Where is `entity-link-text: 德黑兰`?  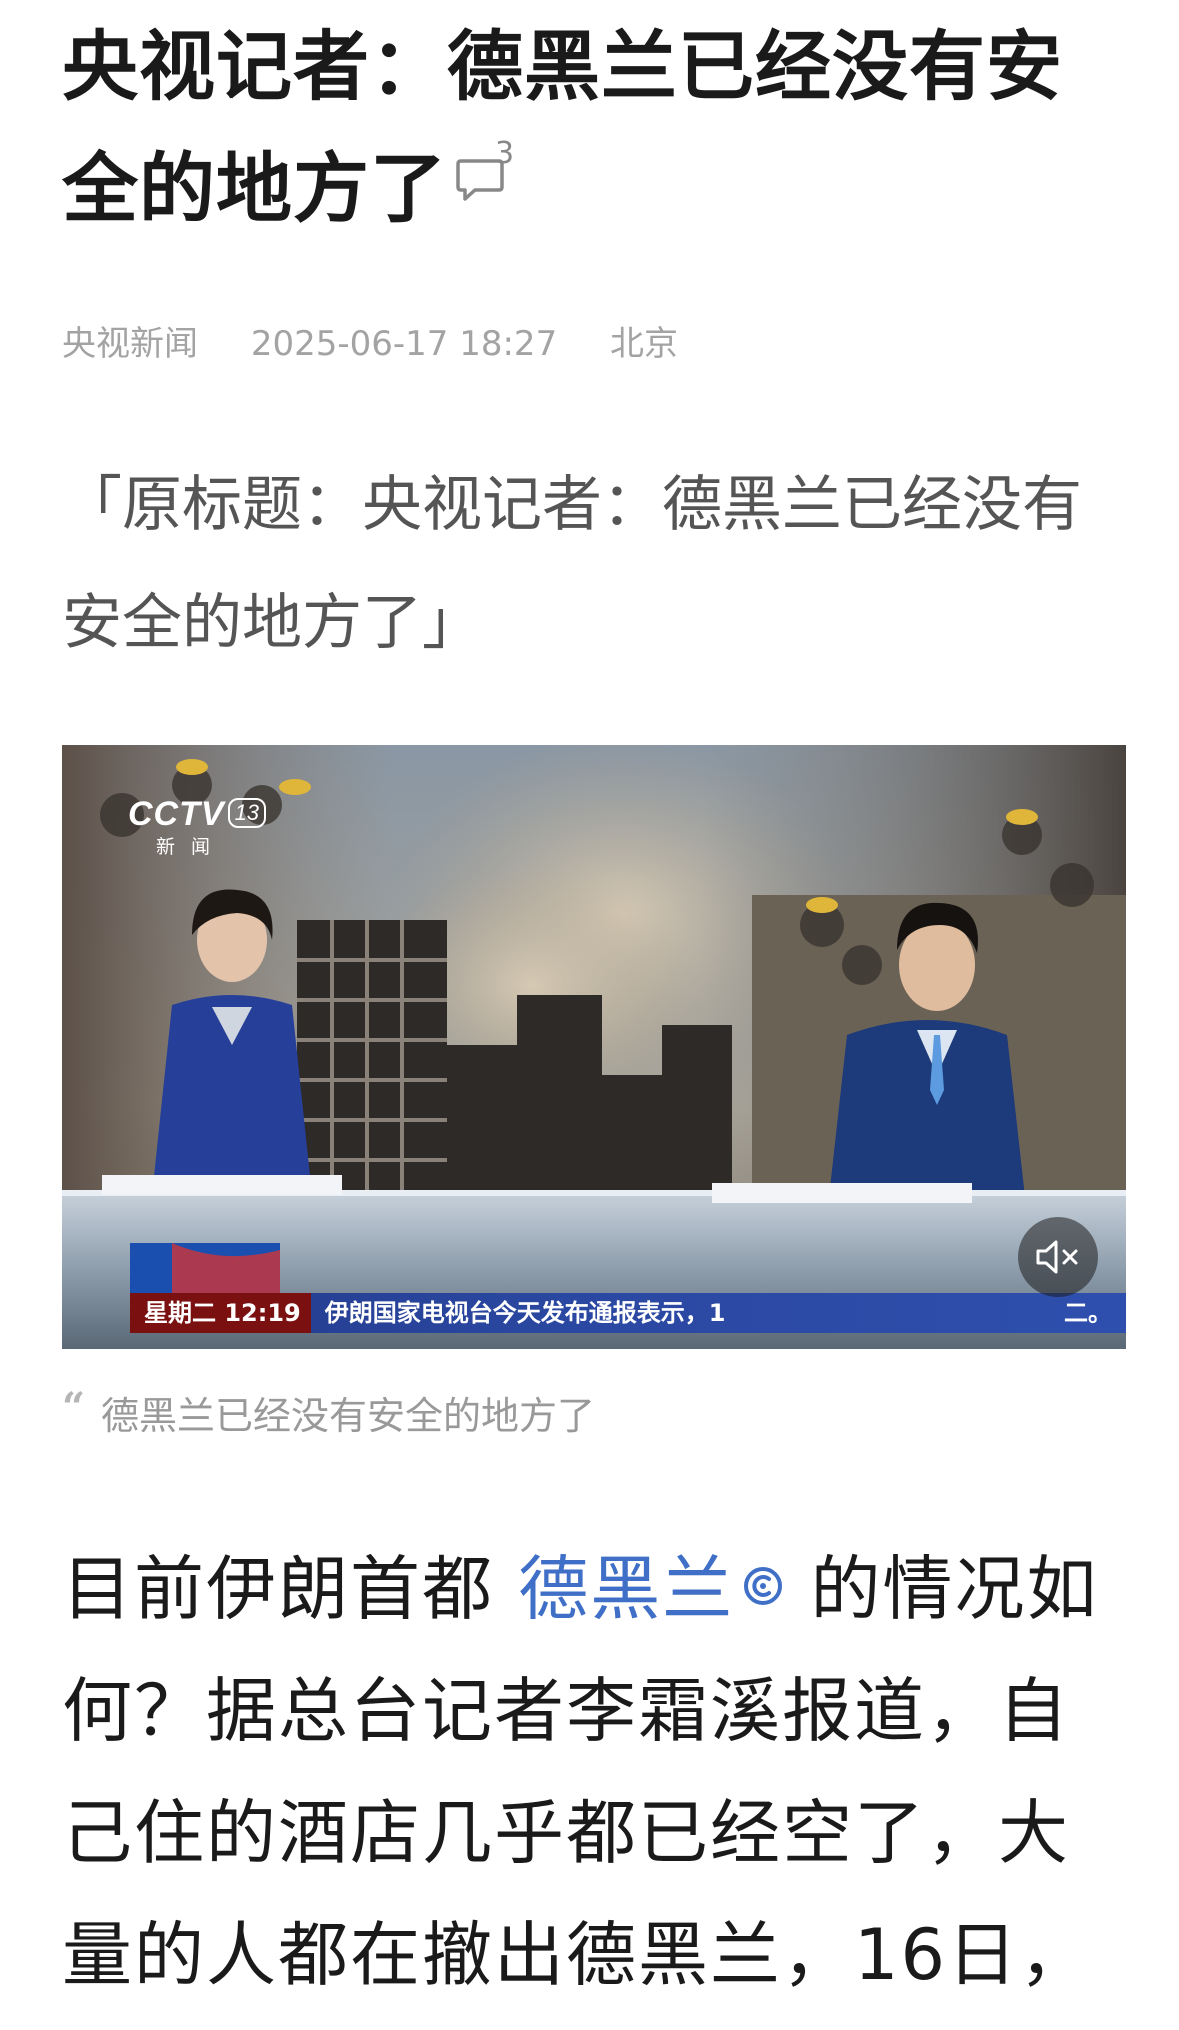
entity-link-text: 德黑兰 is located at coordinates (626, 1589).